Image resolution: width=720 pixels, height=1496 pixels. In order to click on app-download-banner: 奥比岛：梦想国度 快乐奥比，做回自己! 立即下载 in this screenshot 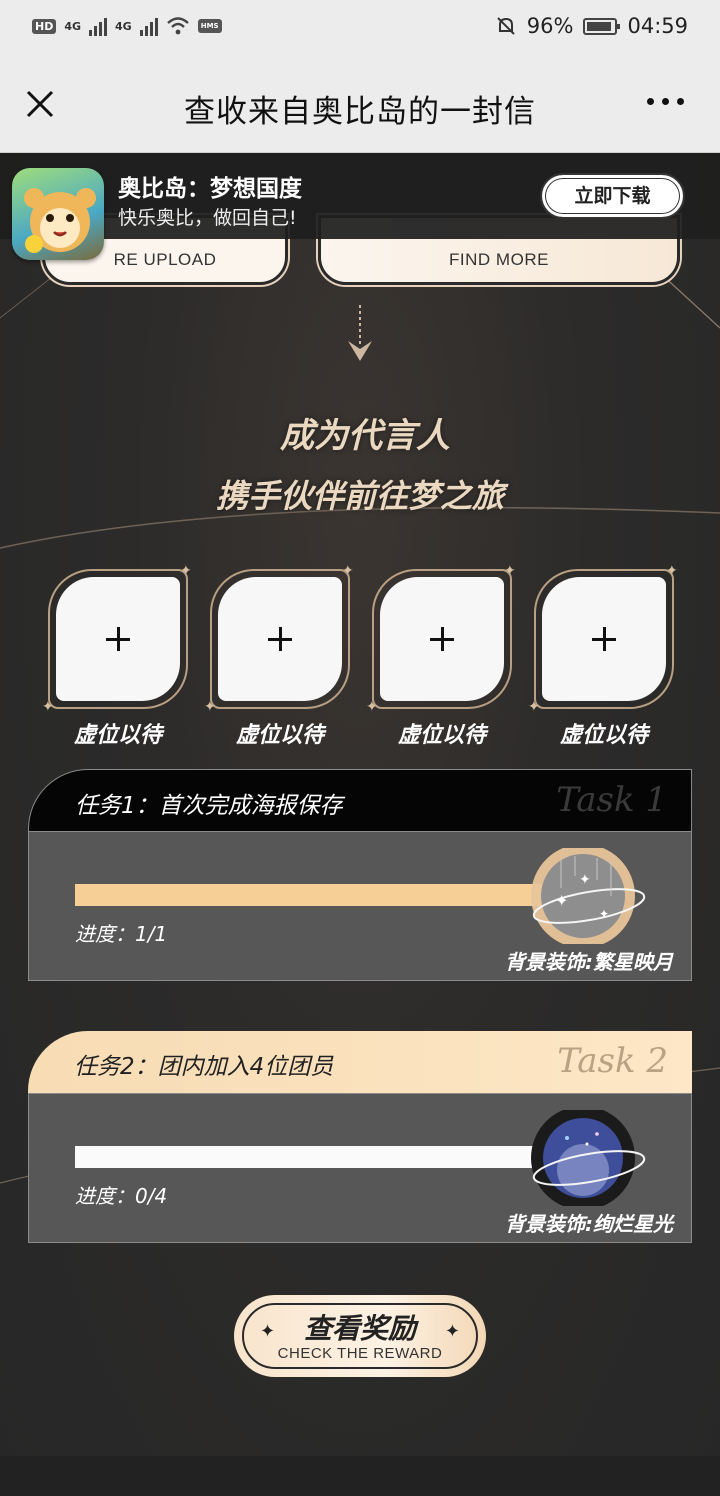, I will do `click(360, 206)`.